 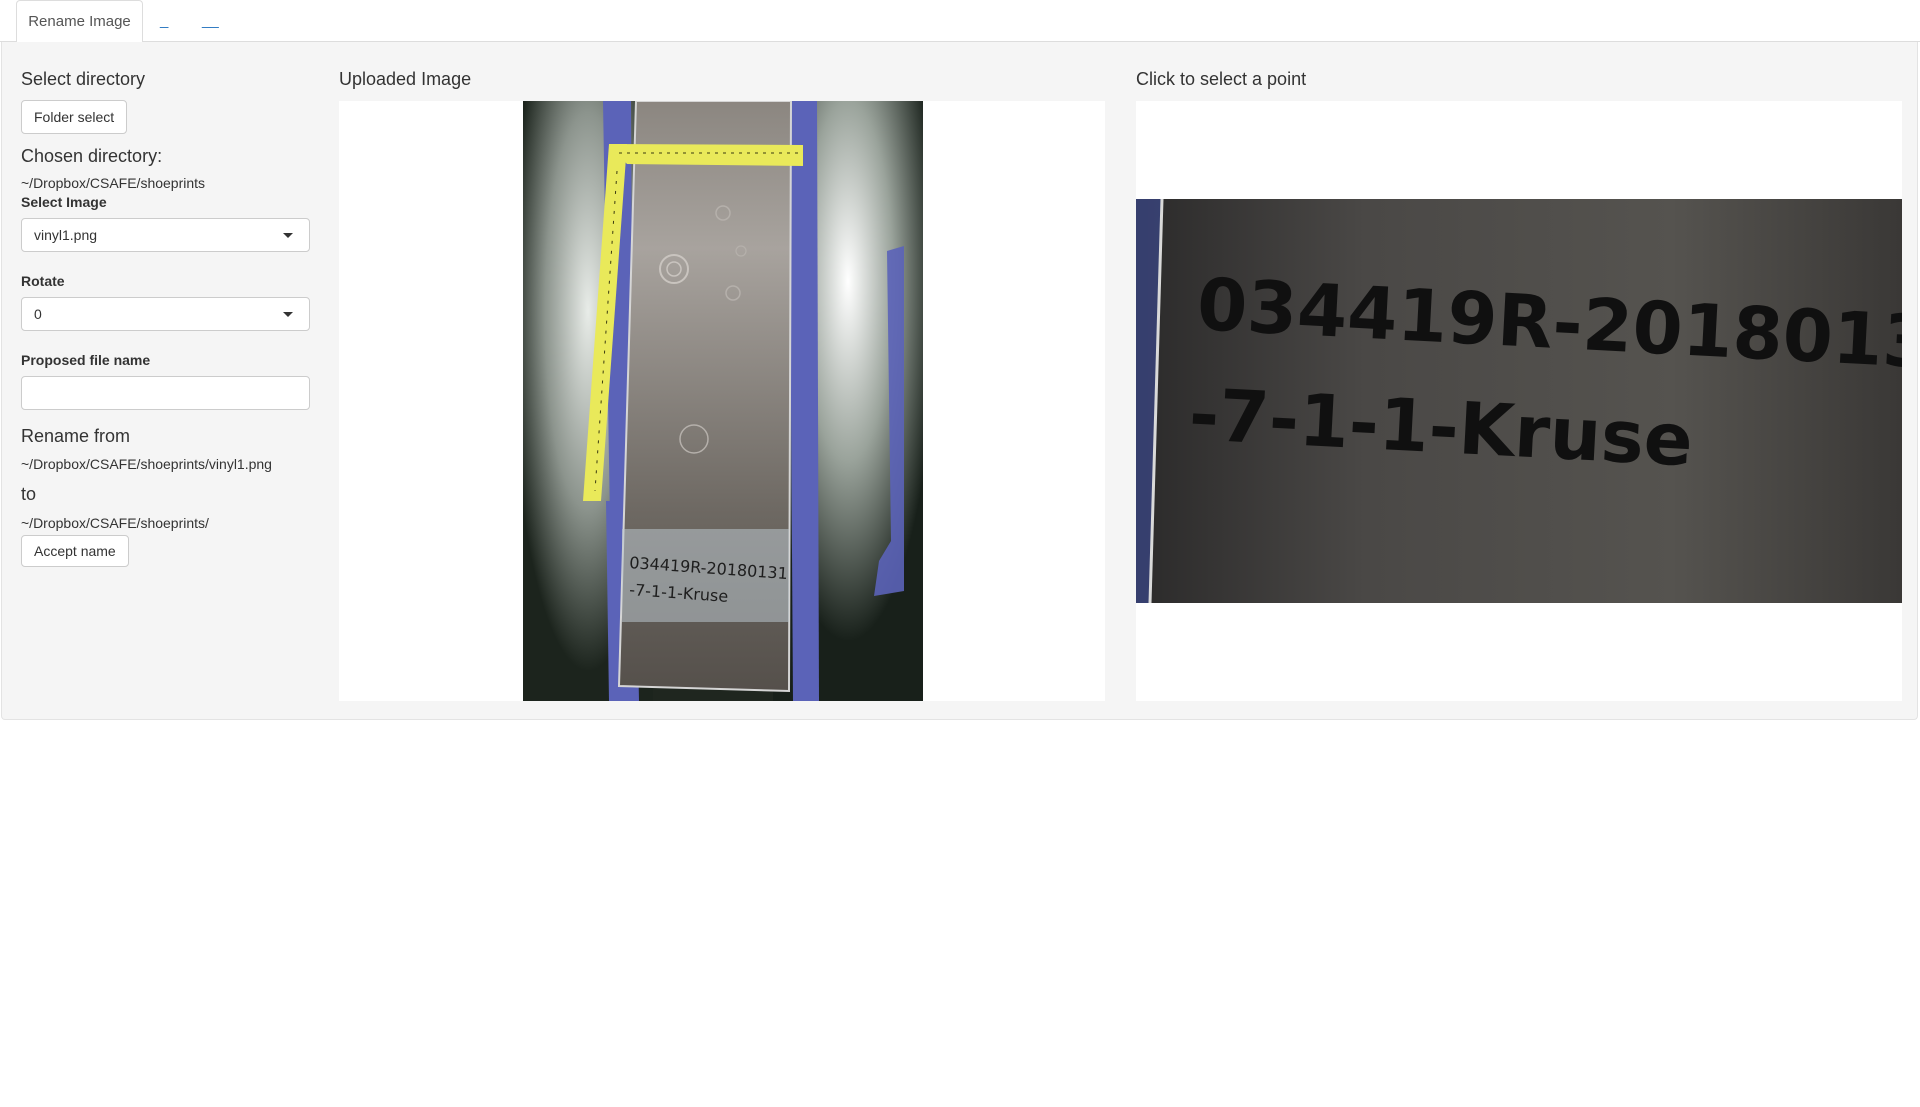 What do you see at coordinates (1221, 79) in the screenshot?
I see `select-point-heading: Click to select a point` at bounding box center [1221, 79].